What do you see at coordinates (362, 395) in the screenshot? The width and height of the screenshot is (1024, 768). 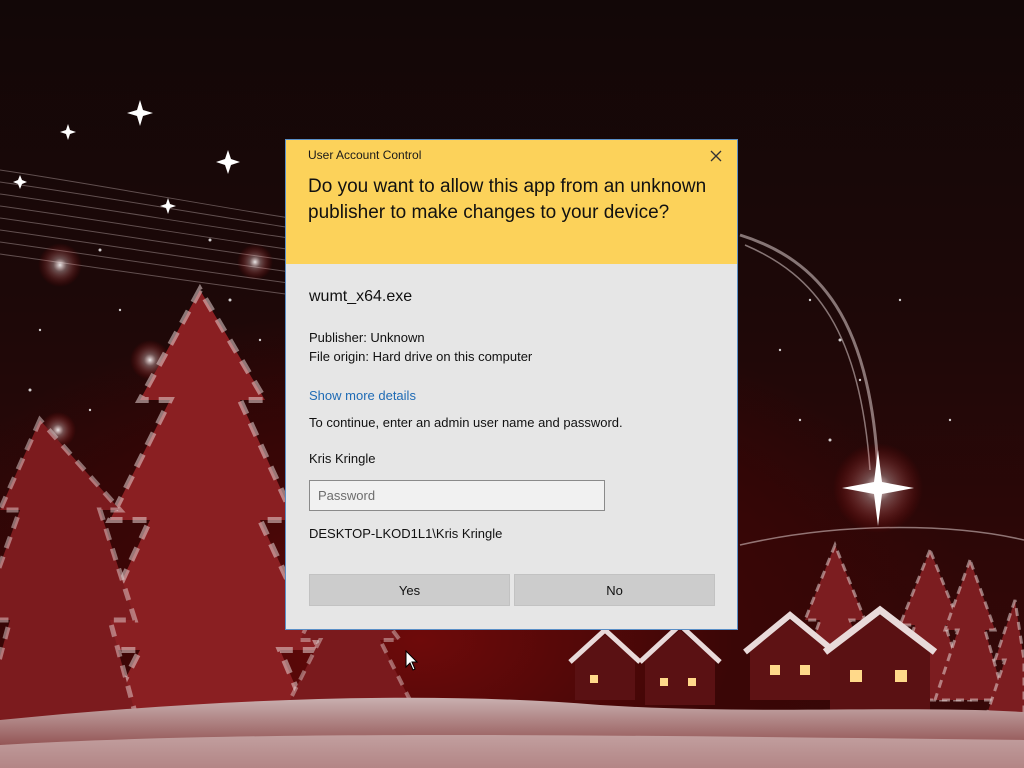 I see `show-more-details-link: Show more details` at bounding box center [362, 395].